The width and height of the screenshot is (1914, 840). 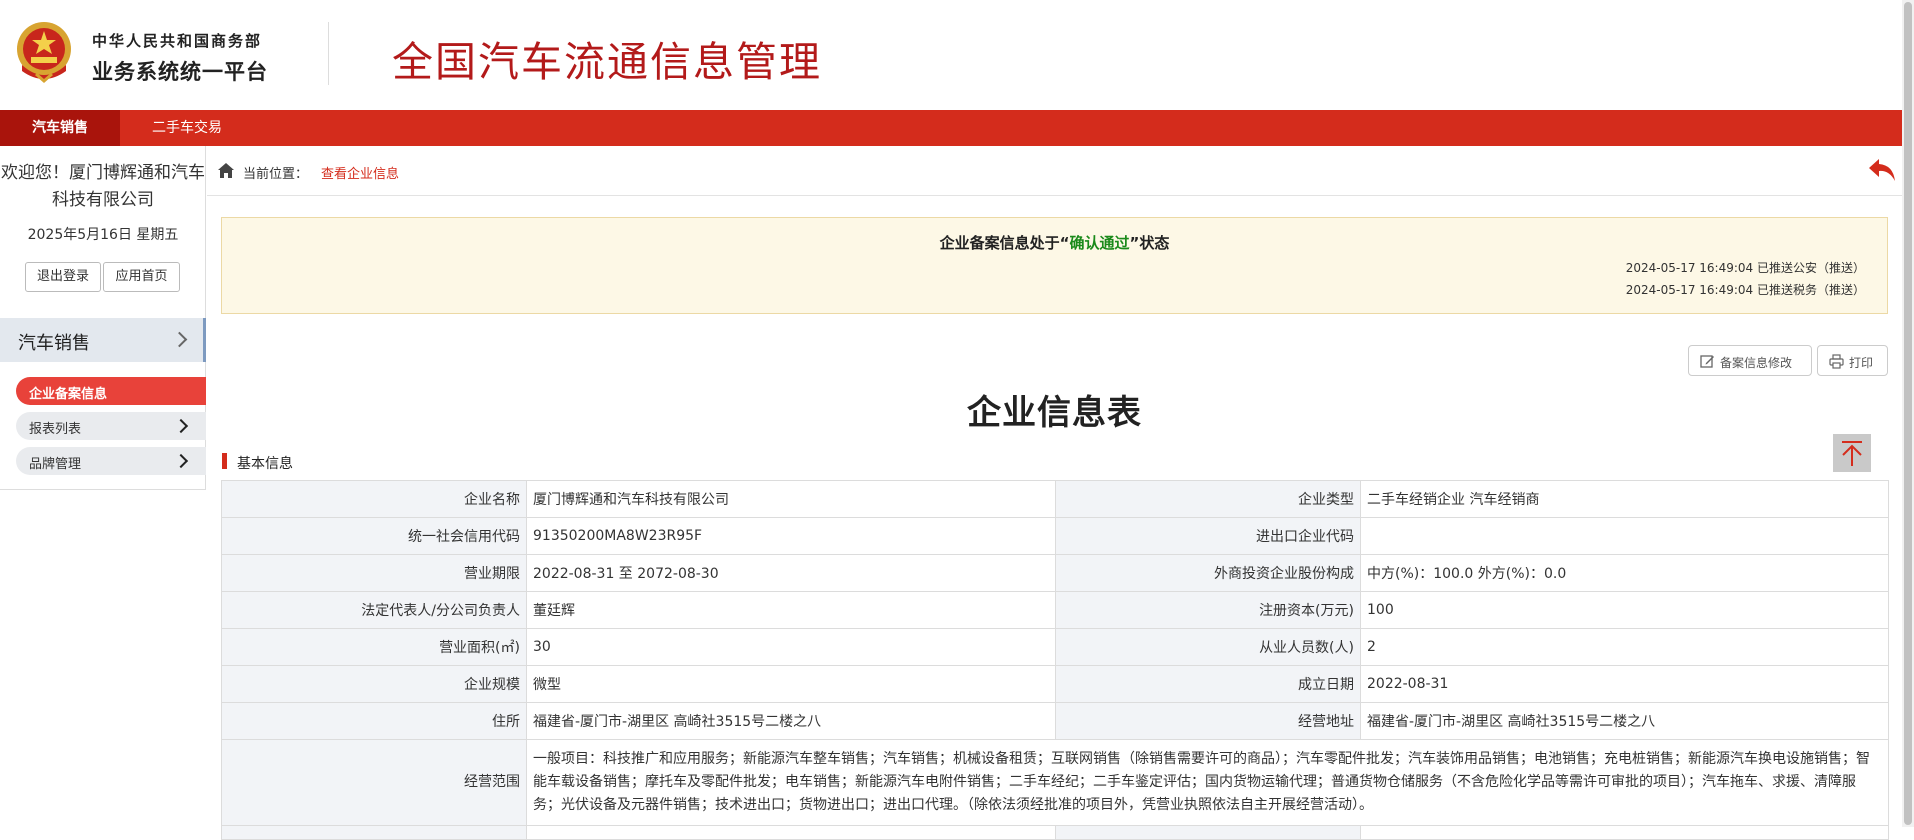 I want to click on sidebar-item-label: 品牌管理, so click(x=55, y=464).